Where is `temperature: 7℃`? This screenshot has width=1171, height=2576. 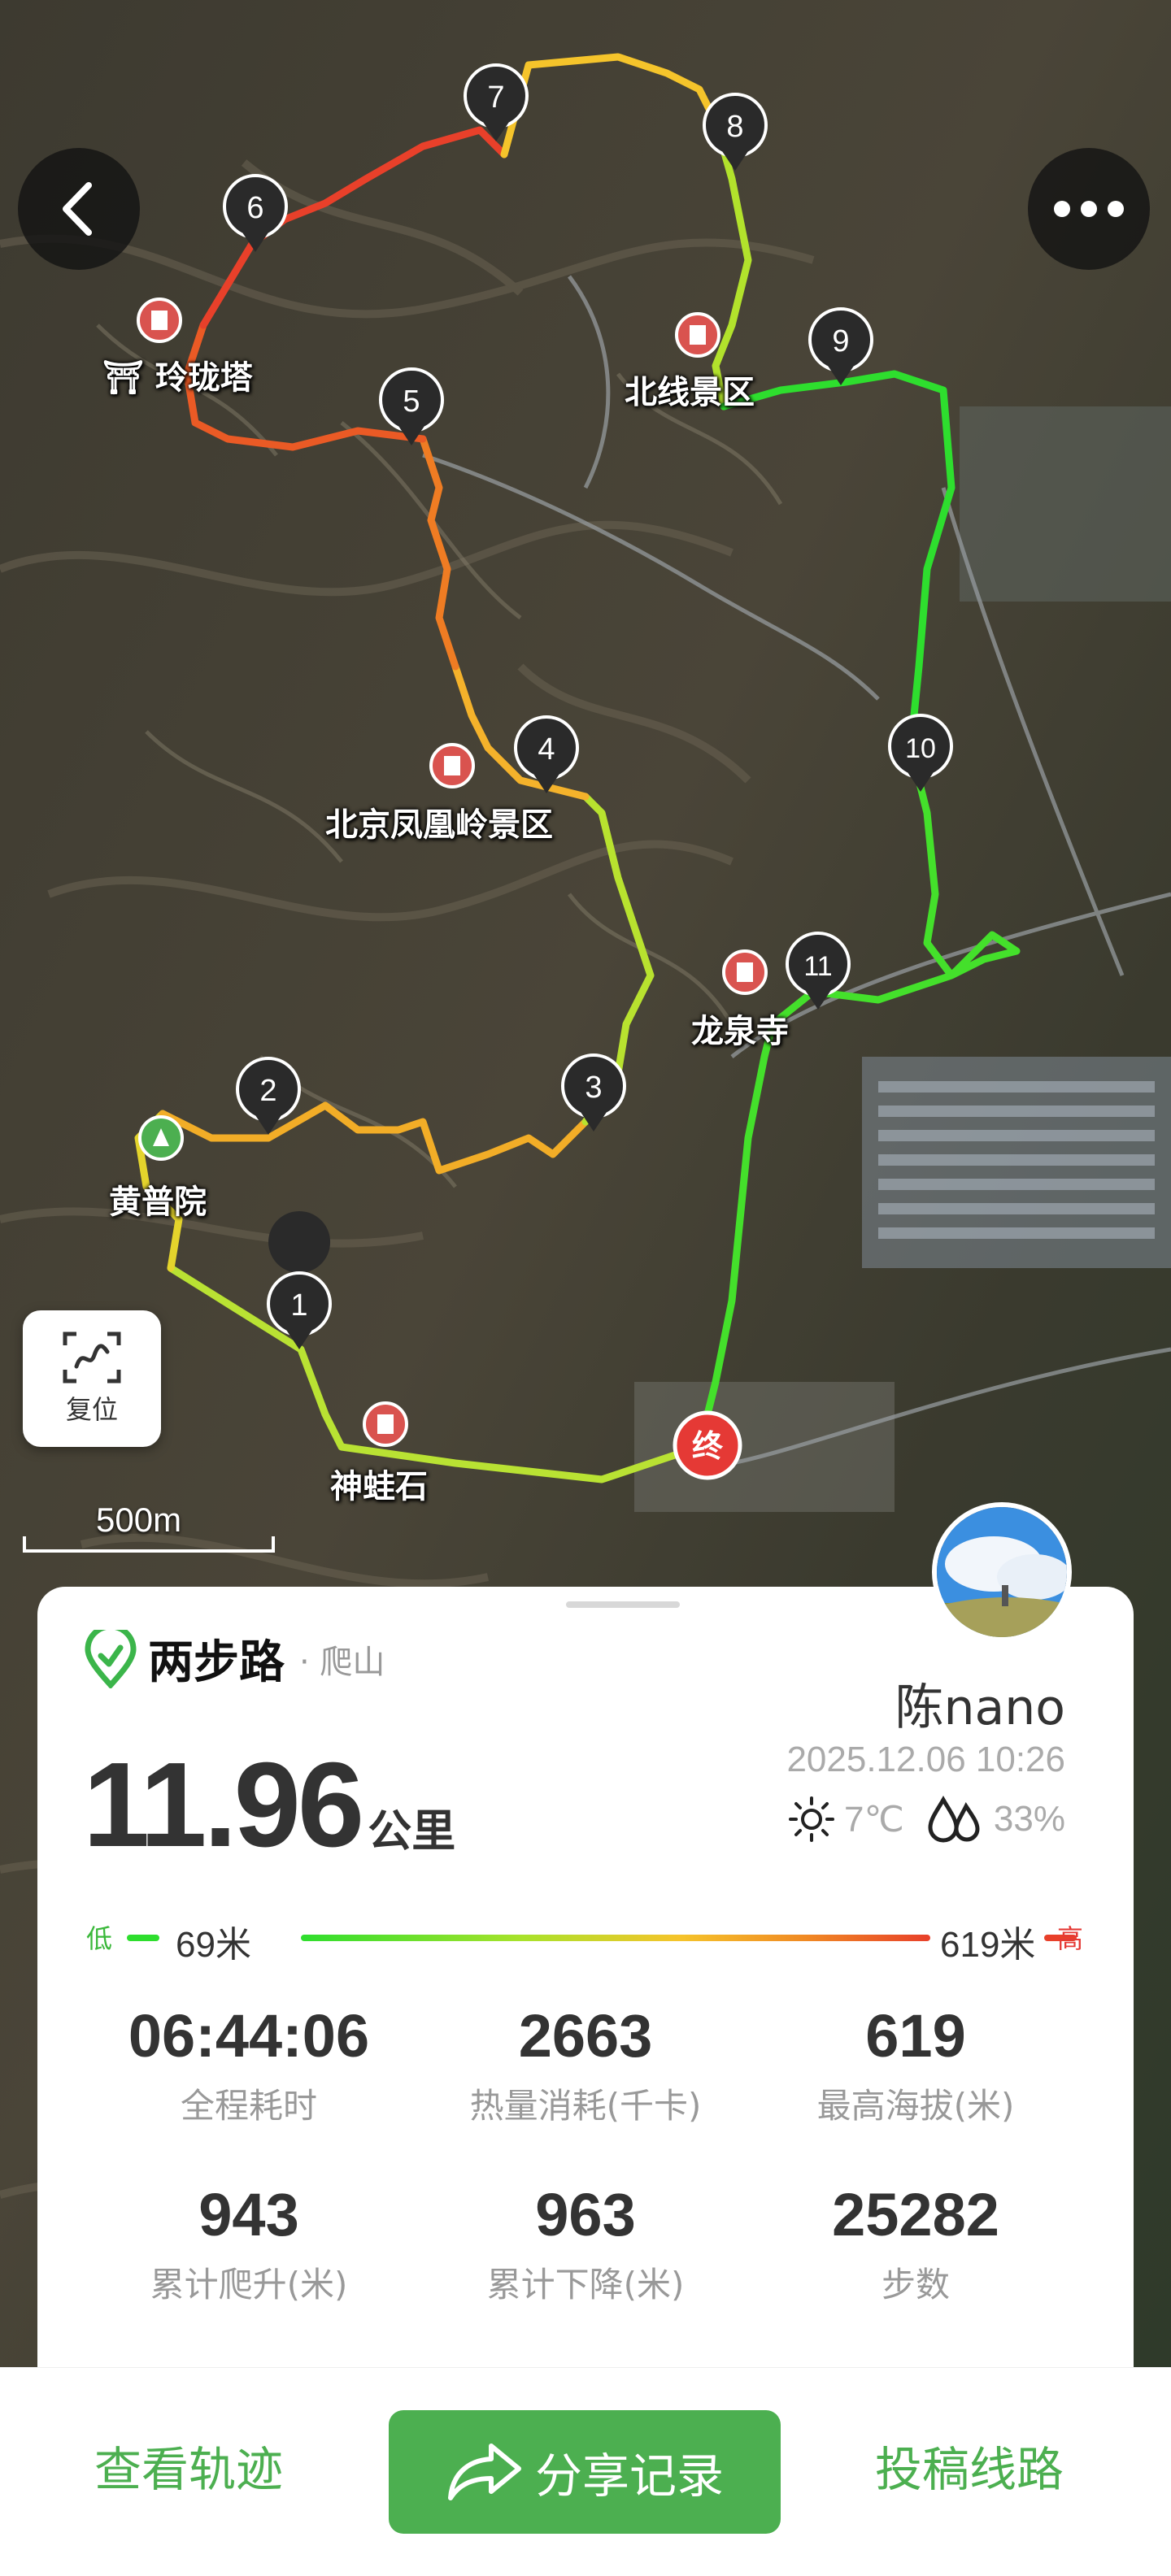
temperature: 7℃ is located at coordinates (874, 1819).